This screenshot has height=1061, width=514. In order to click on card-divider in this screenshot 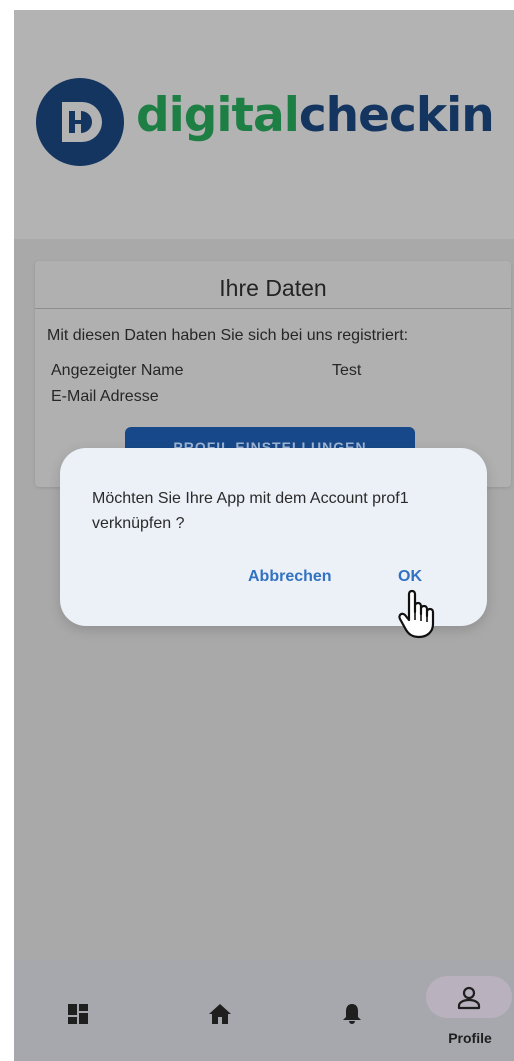, I will do `click(273, 308)`.